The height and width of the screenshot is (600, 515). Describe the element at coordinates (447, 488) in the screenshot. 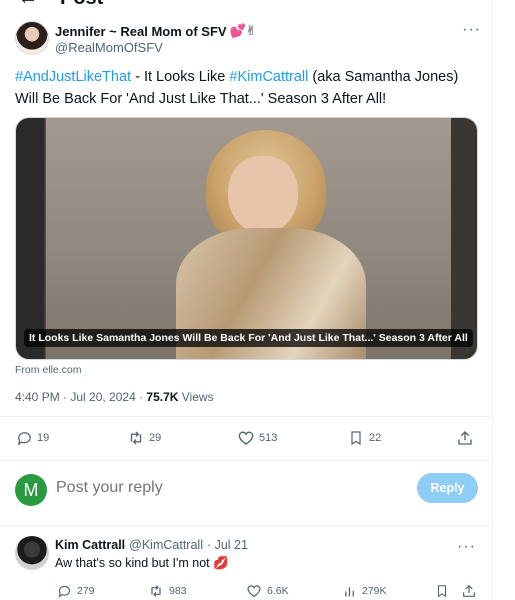

I see `reply-button: Reply` at that location.